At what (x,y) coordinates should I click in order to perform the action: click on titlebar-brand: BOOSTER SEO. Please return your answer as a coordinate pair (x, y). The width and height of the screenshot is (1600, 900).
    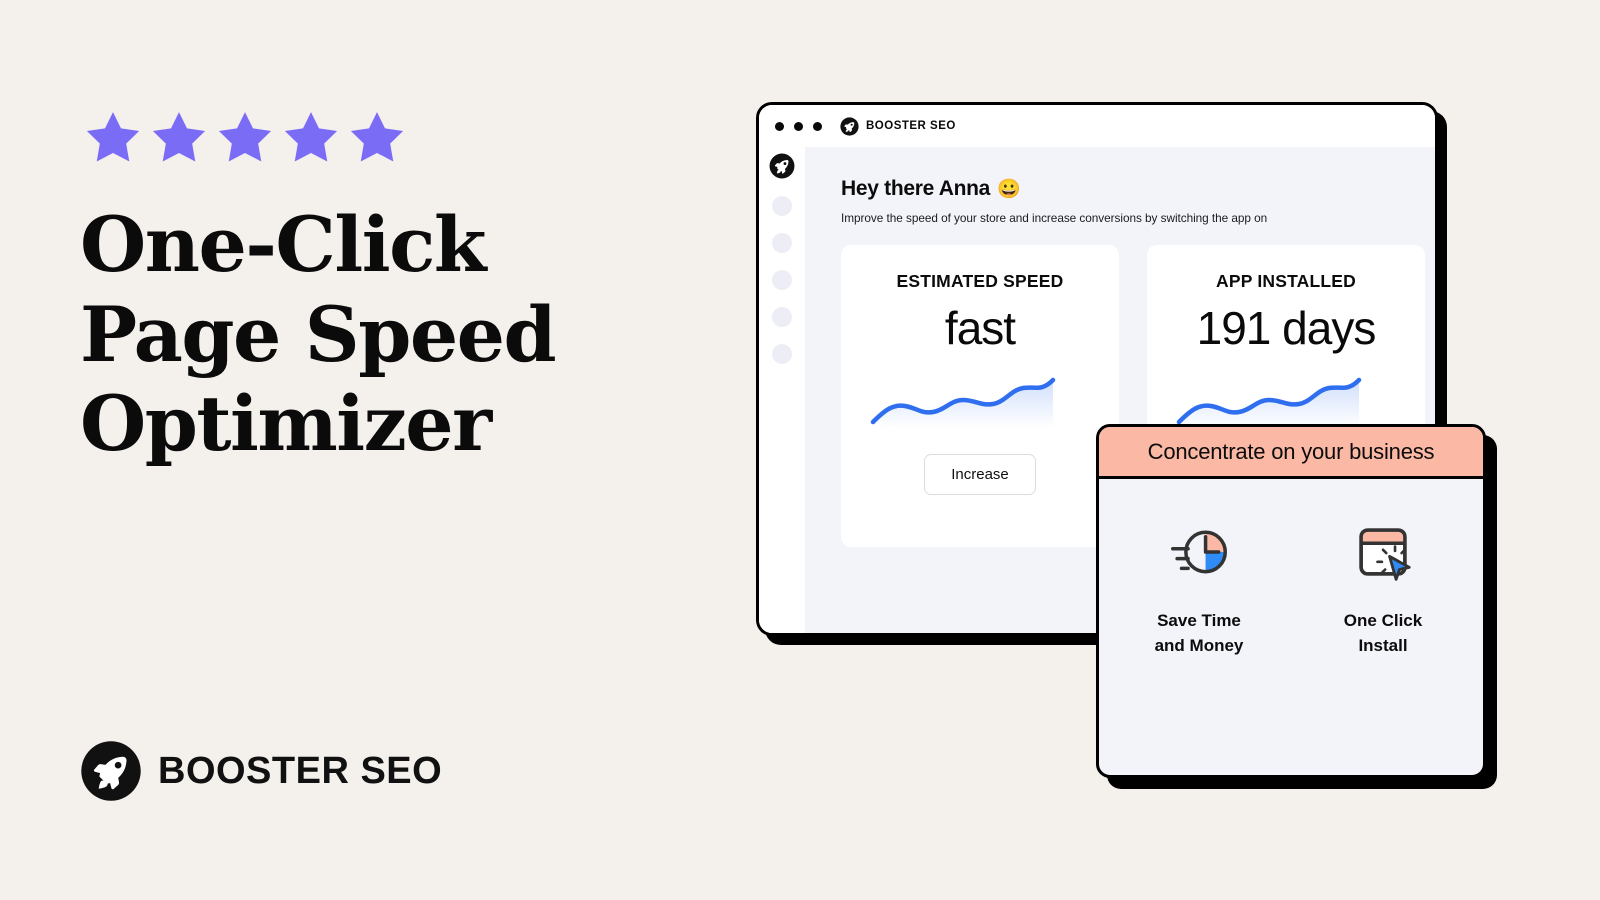
    Looking at the image, I should click on (898, 126).